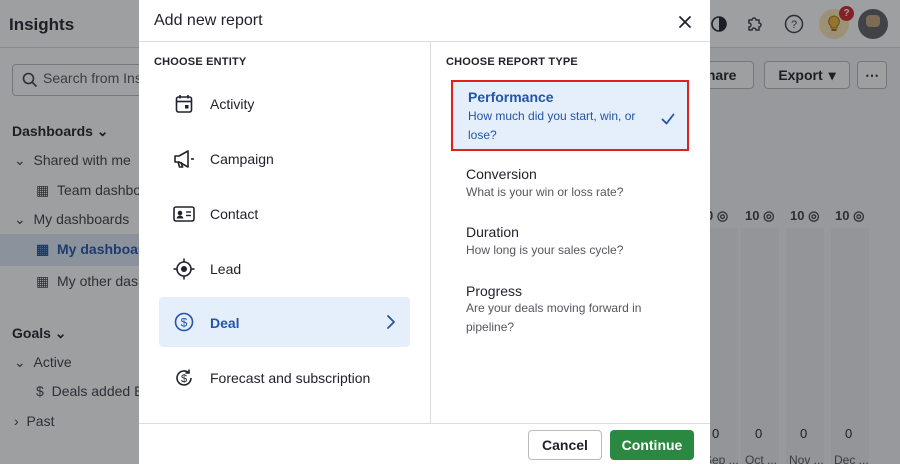  What do you see at coordinates (512, 62) in the screenshot?
I see `report-type-section-label: CHOOSE REPORT TYPE` at bounding box center [512, 62].